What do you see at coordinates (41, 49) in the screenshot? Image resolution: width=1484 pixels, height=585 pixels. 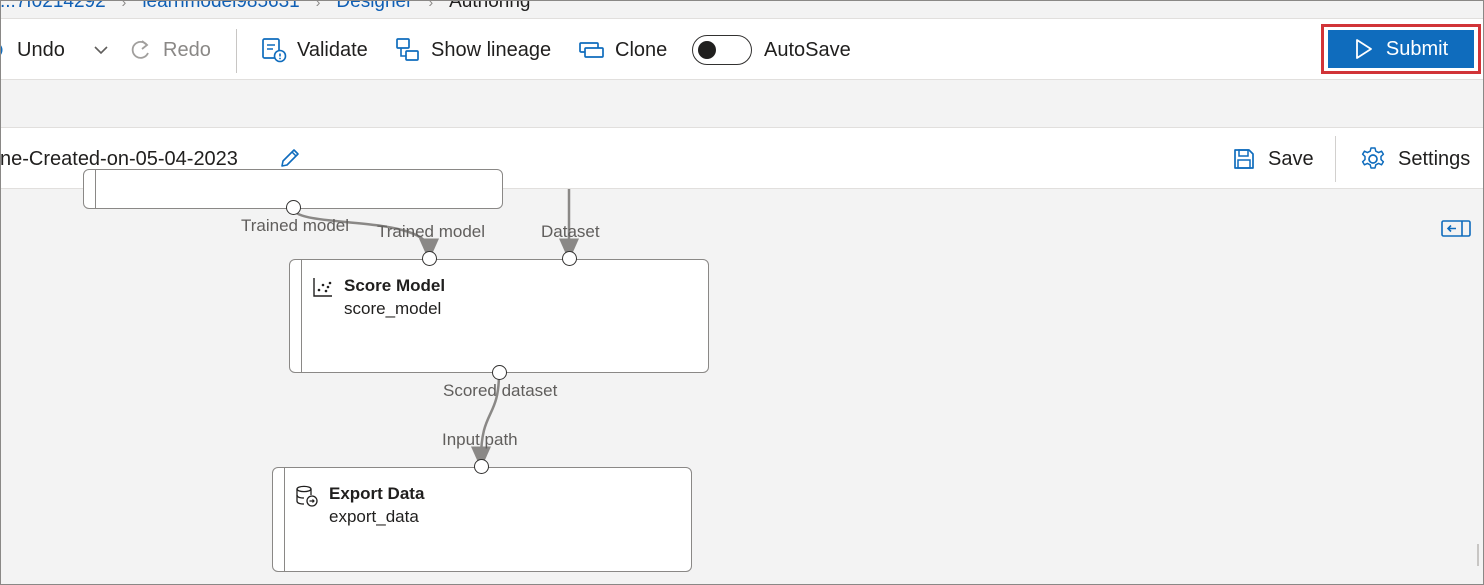 I see `undo-label: Undo` at bounding box center [41, 49].